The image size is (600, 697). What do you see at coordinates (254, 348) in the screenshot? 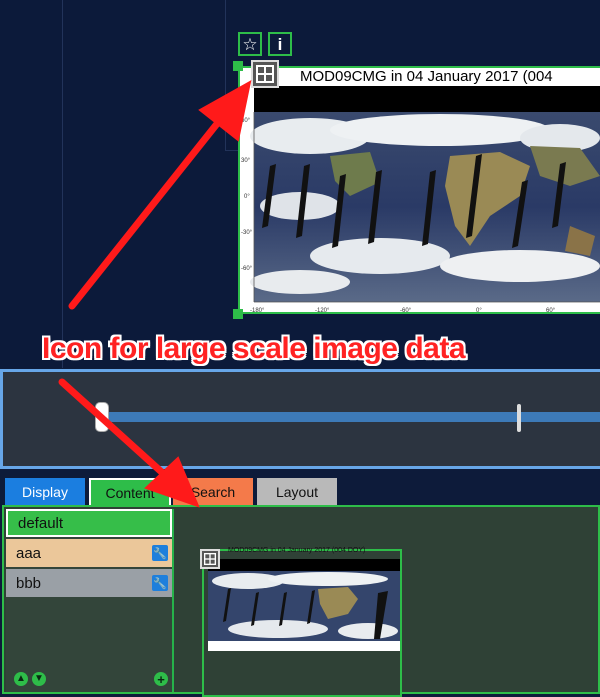
I see `annotation-label: Icon for large scale image data` at bounding box center [254, 348].